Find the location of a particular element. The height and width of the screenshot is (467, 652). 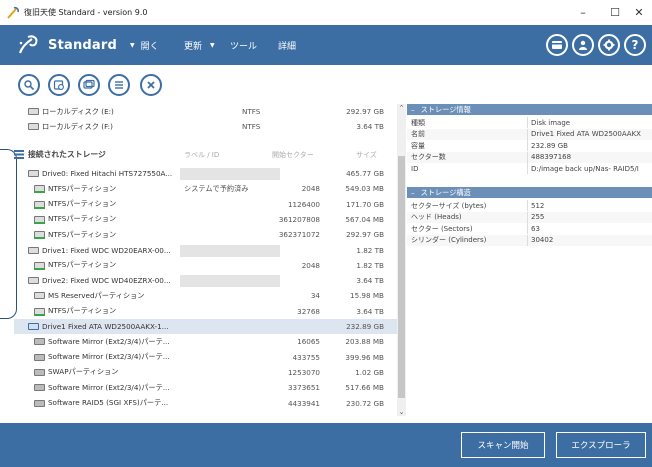

disk-scan-icon is located at coordinates (58, 85).